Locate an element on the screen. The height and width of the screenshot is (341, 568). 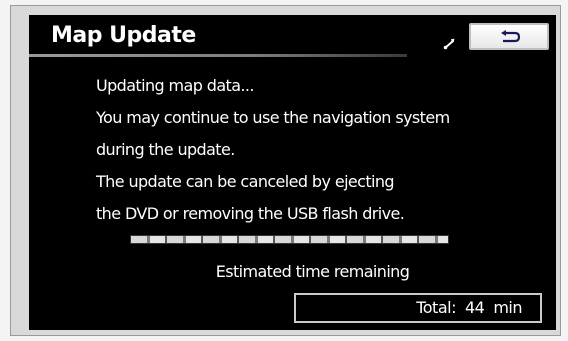
total-label: Total: is located at coordinates (436, 307).